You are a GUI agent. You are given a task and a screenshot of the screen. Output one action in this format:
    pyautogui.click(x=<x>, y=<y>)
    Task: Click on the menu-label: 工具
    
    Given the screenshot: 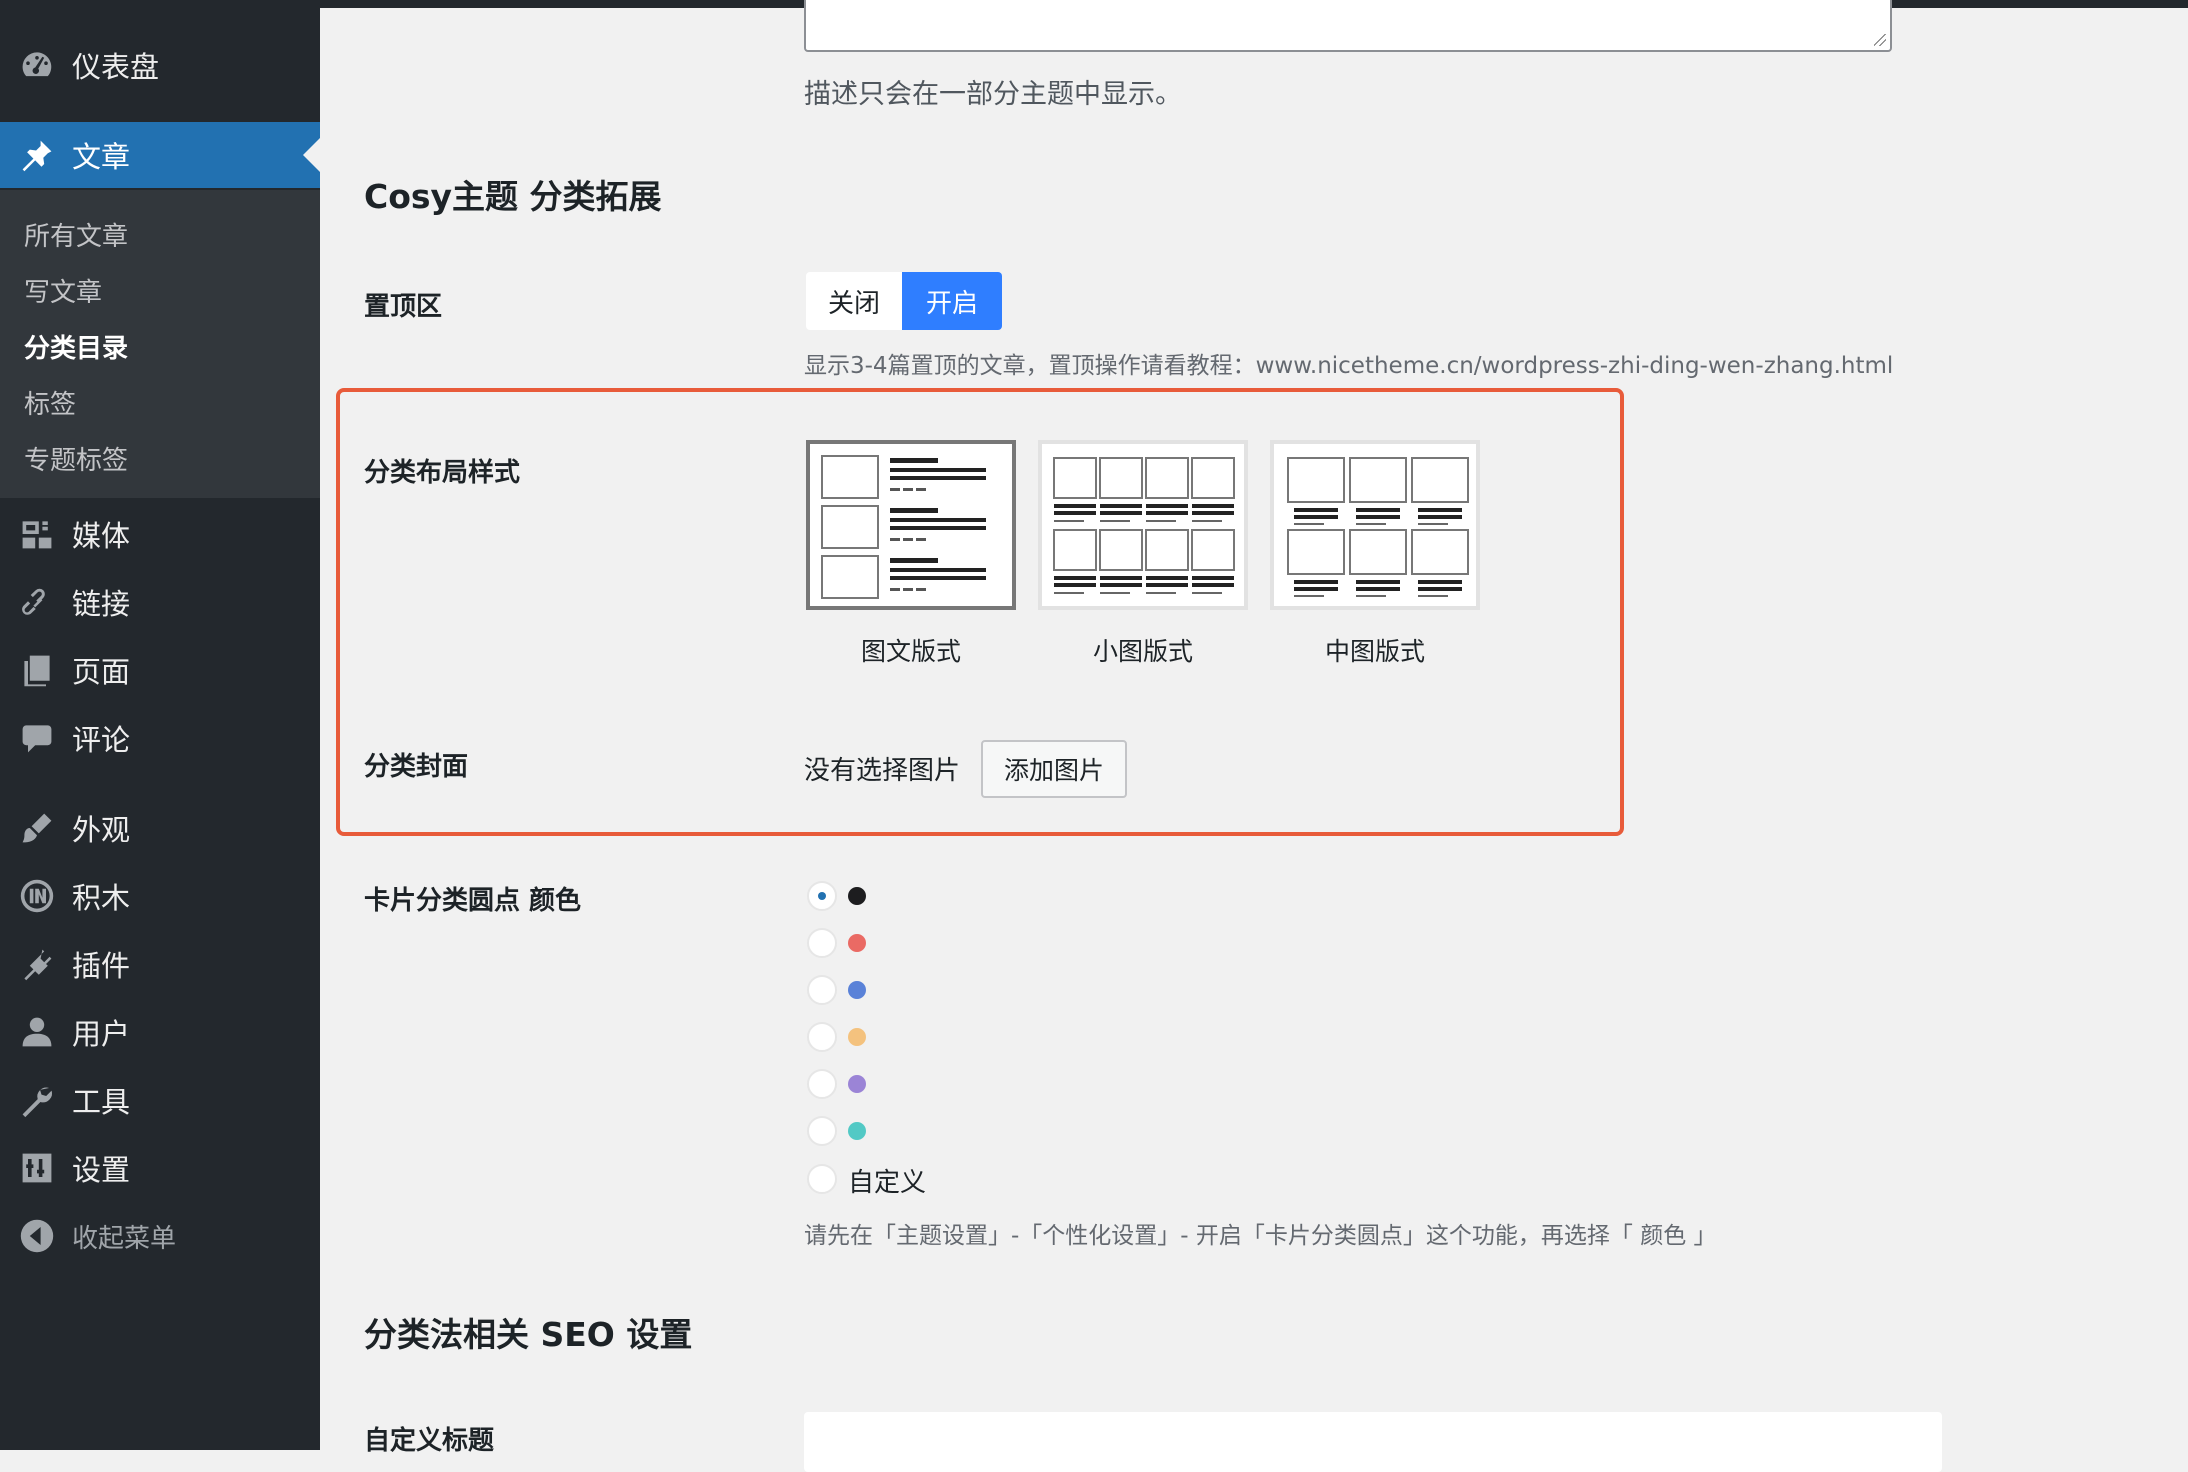 What is the action you would take?
    pyautogui.click(x=101, y=1102)
    